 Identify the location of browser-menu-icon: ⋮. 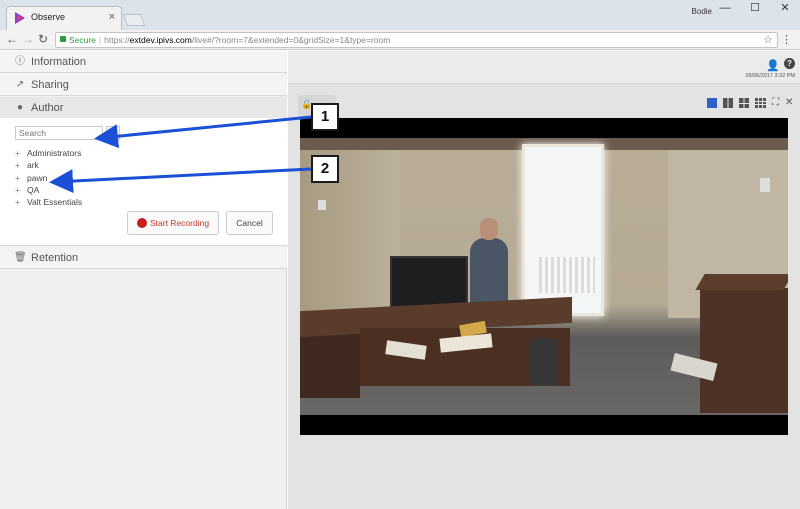
(786, 39).